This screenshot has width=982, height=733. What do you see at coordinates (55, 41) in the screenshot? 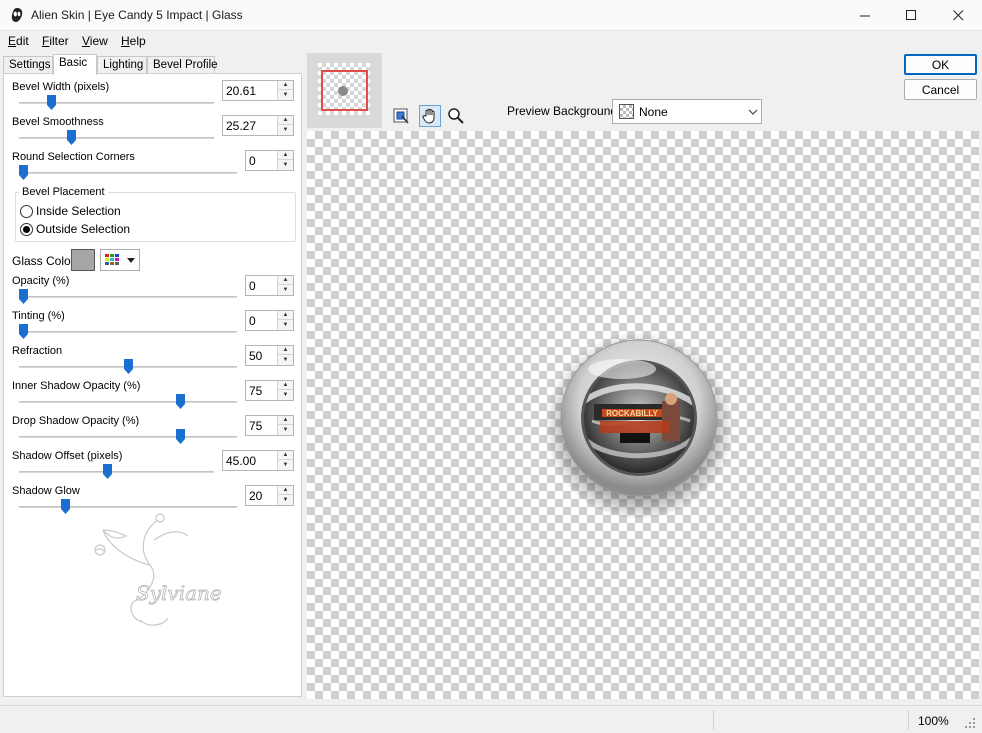
I see `menu-filter: Filter` at bounding box center [55, 41].